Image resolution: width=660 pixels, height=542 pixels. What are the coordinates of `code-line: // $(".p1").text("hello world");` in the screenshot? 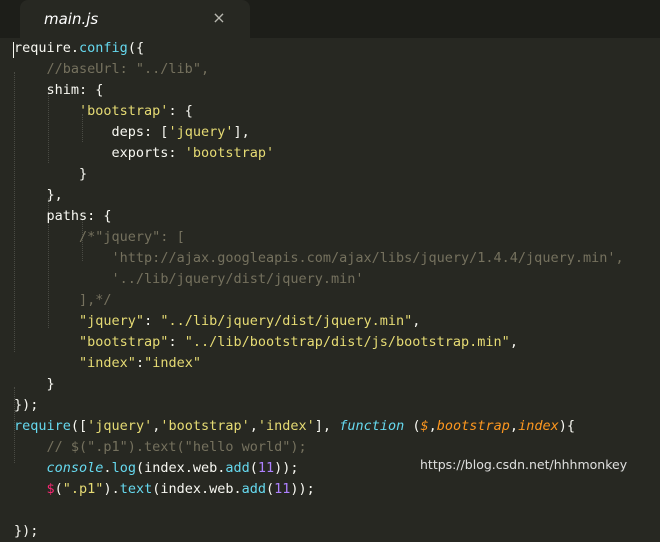 It's located at (160, 447).